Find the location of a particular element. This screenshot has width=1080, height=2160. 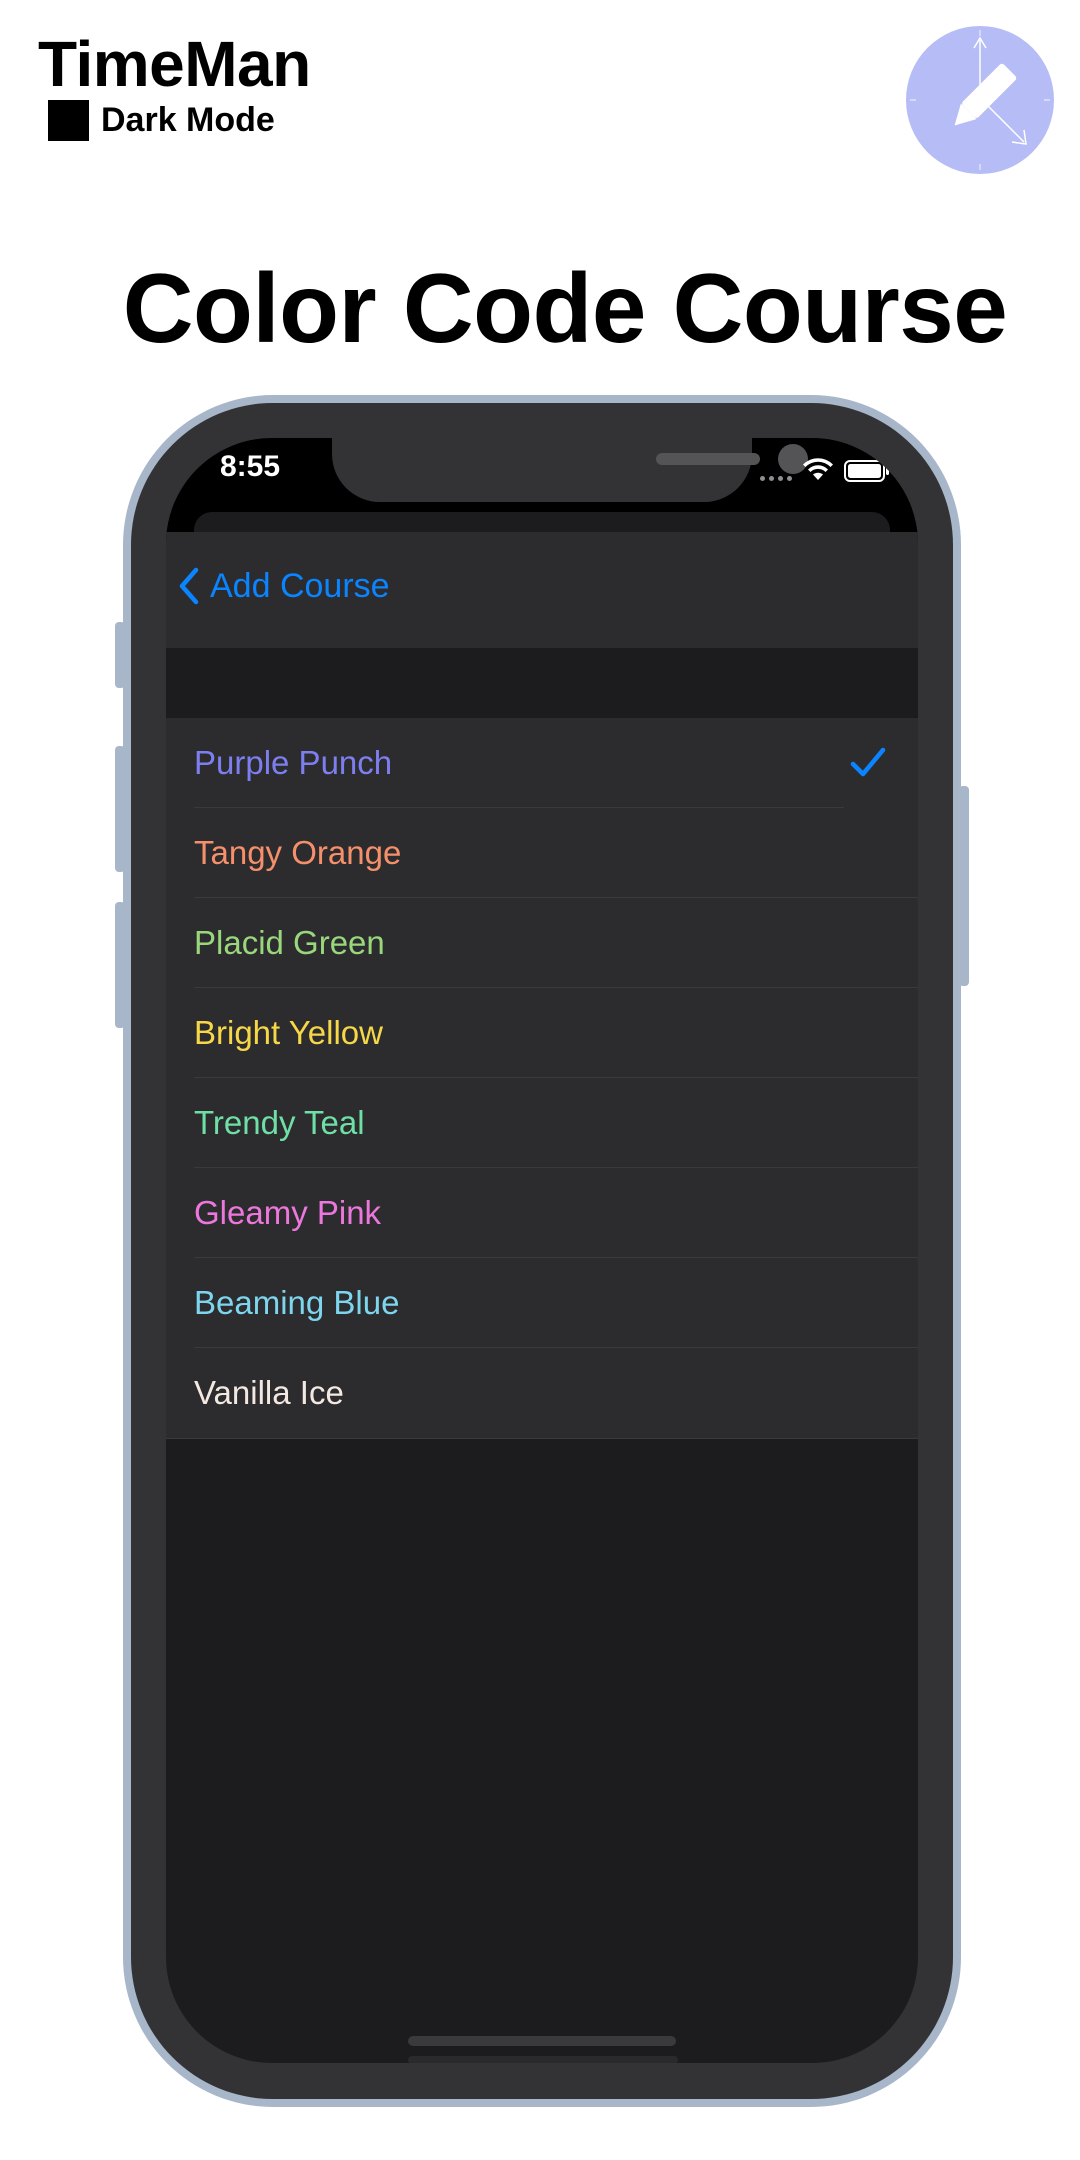

list-item: Bright Yellow is located at coordinates (542, 1033).